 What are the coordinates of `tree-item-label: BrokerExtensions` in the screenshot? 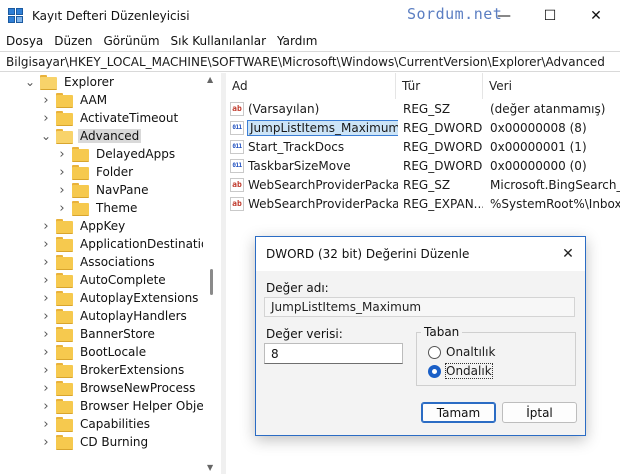 It's located at (132, 370).